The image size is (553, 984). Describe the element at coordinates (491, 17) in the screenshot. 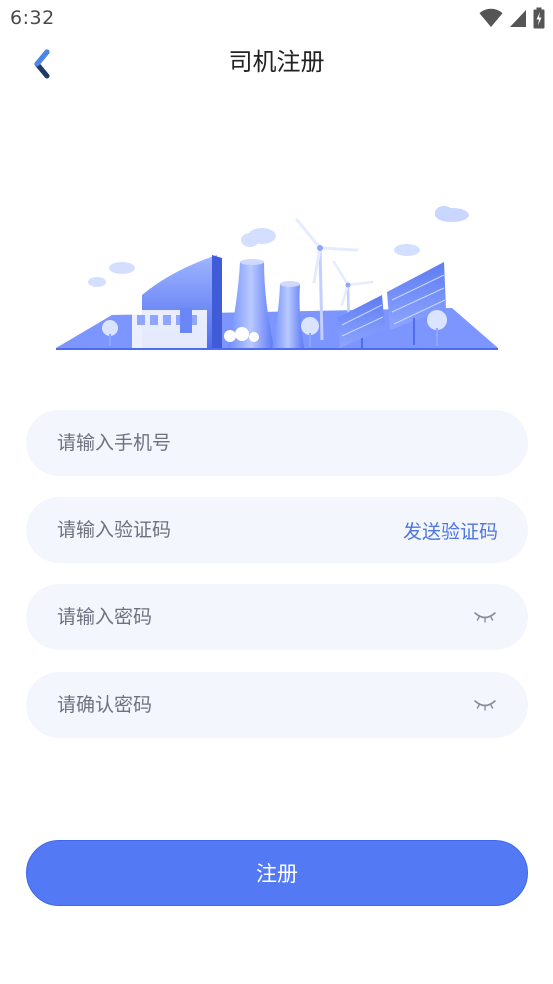

I see `wifi-icon` at that location.